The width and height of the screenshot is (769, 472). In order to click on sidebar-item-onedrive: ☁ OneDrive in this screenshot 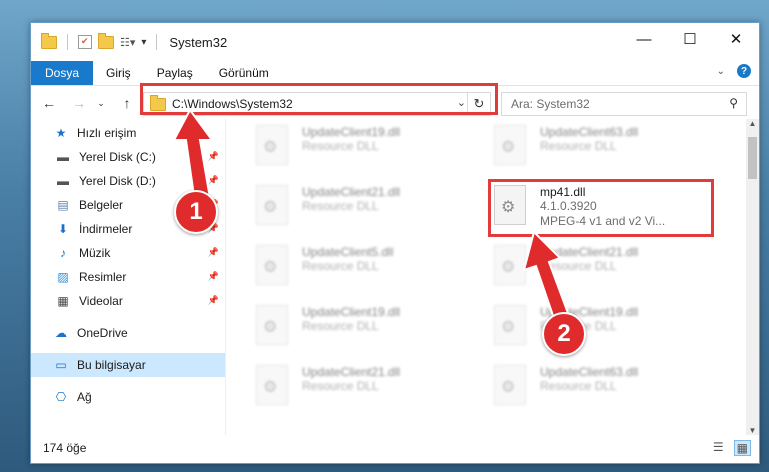, I will do `click(128, 333)`.